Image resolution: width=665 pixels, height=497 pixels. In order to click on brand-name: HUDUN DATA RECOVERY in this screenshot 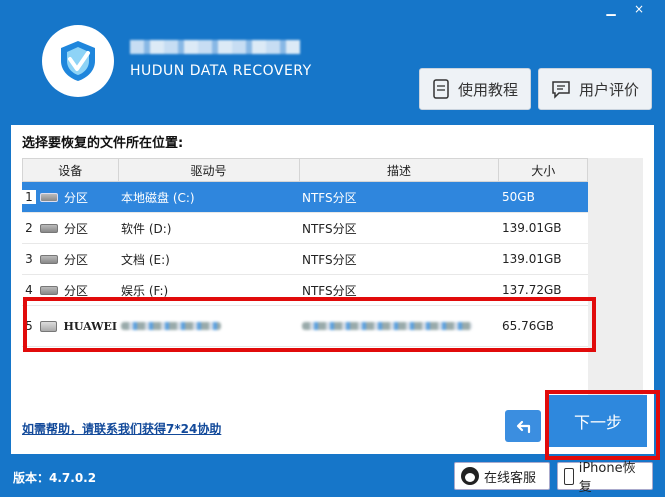, I will do `click(221, 71)`.